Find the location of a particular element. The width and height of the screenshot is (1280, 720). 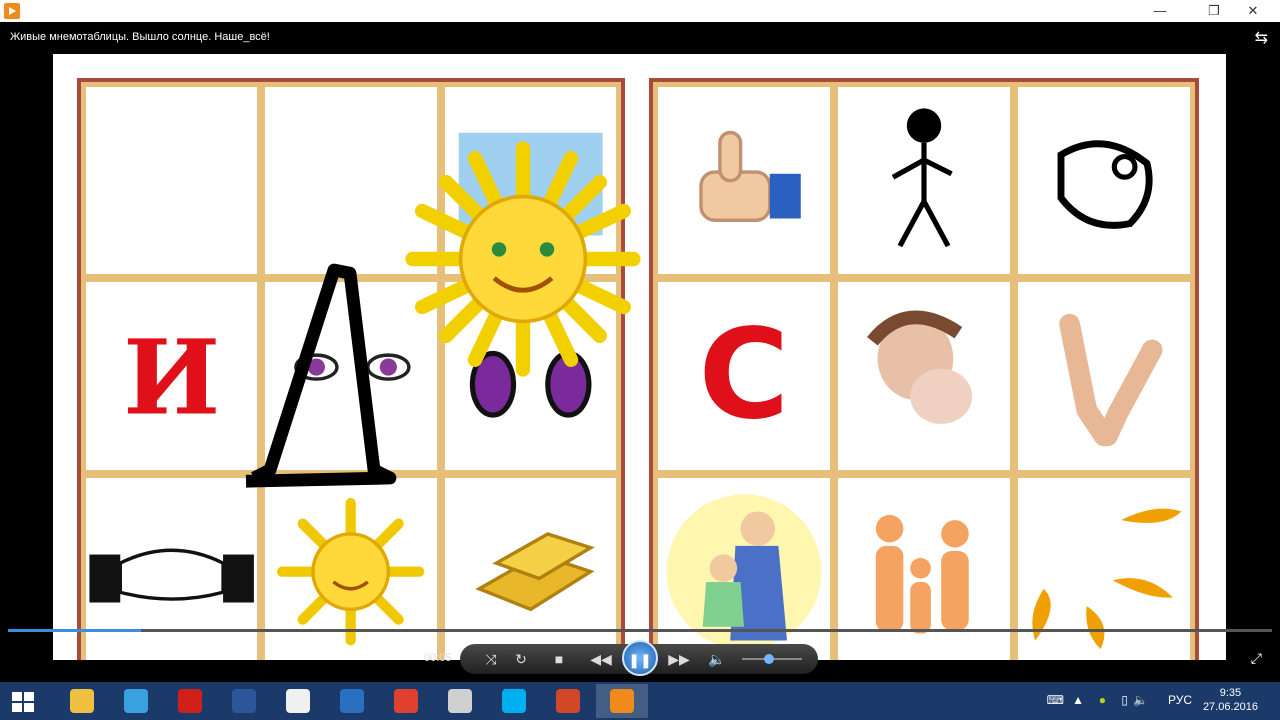

file-explorer-icon is located at coordinates (82, 701).